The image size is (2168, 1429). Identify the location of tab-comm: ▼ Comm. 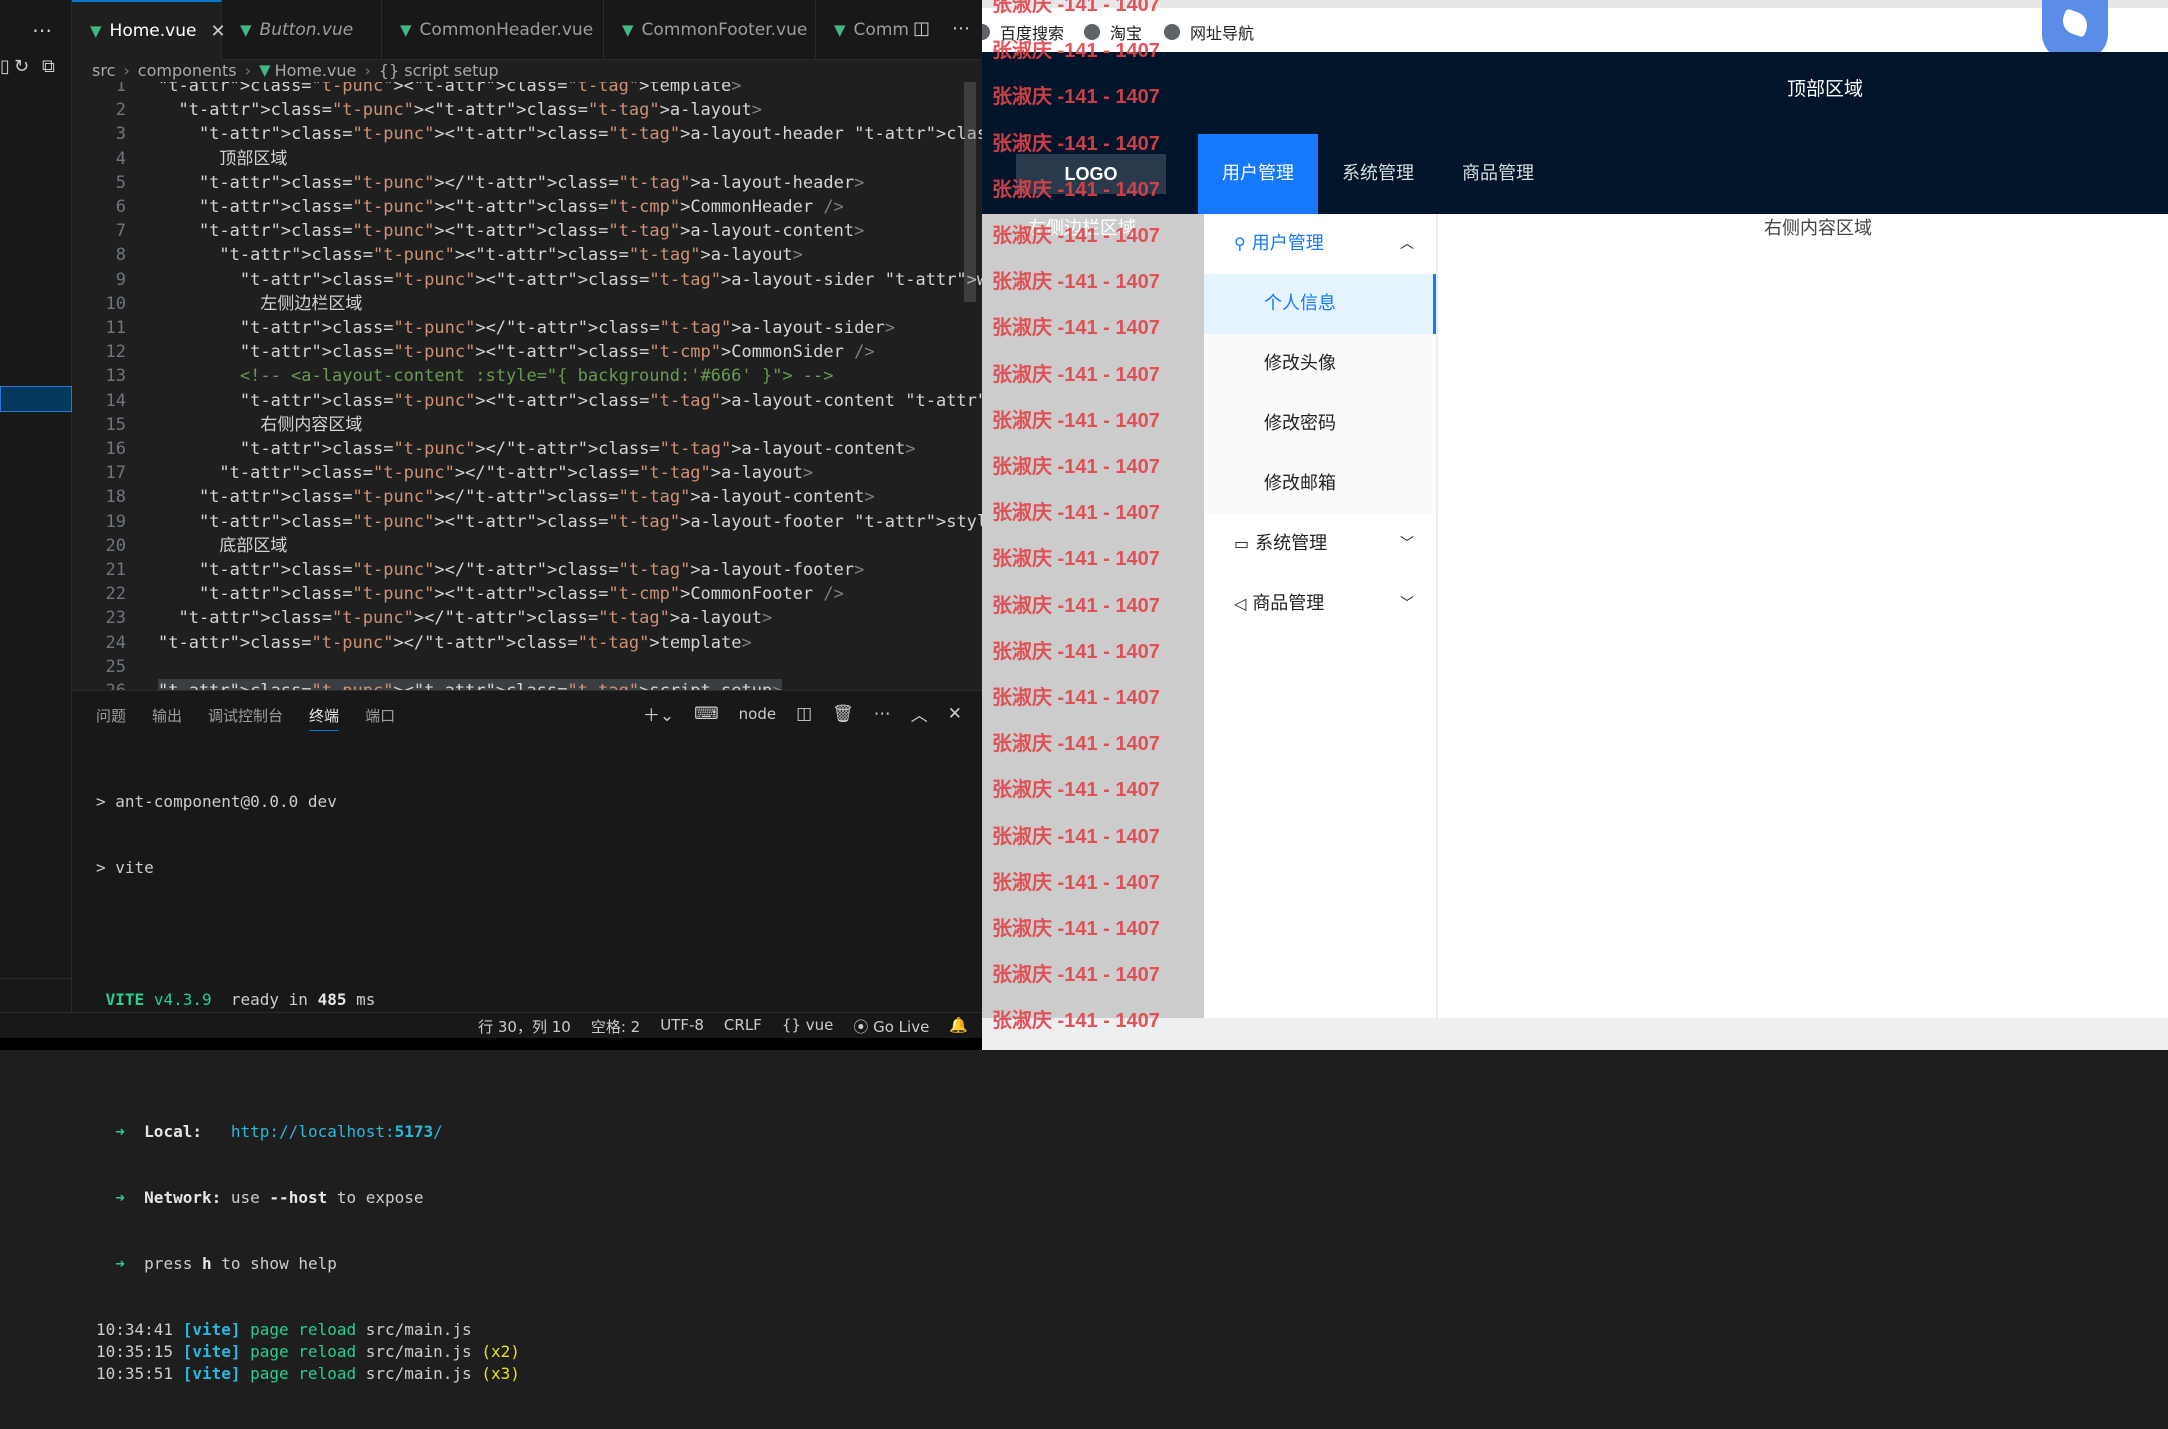
(866, 30).